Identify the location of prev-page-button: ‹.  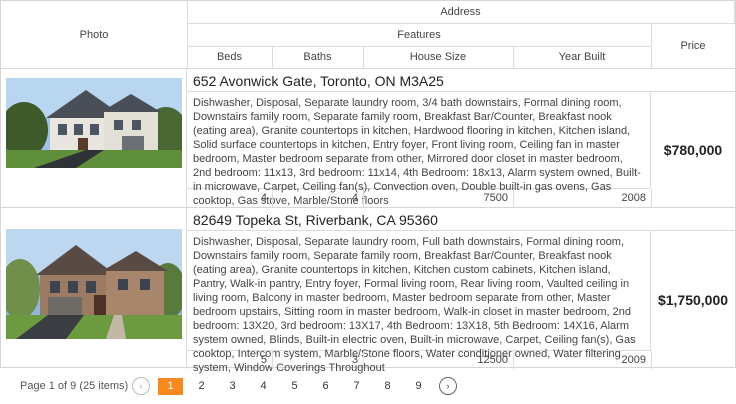
(141, 386).